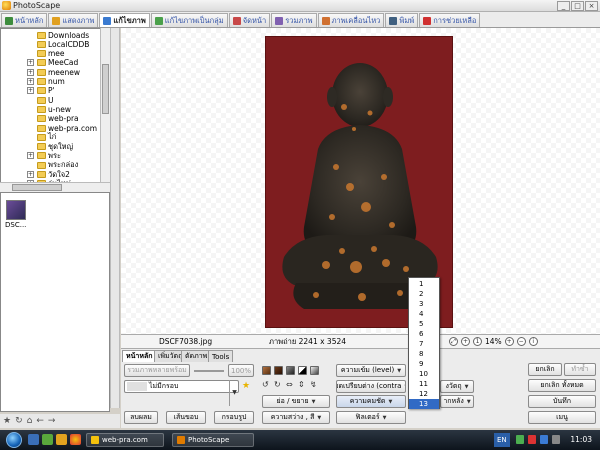  Describe the element at coordinates (47, 439) in the screenshot. I see `excel-icon` at that location.